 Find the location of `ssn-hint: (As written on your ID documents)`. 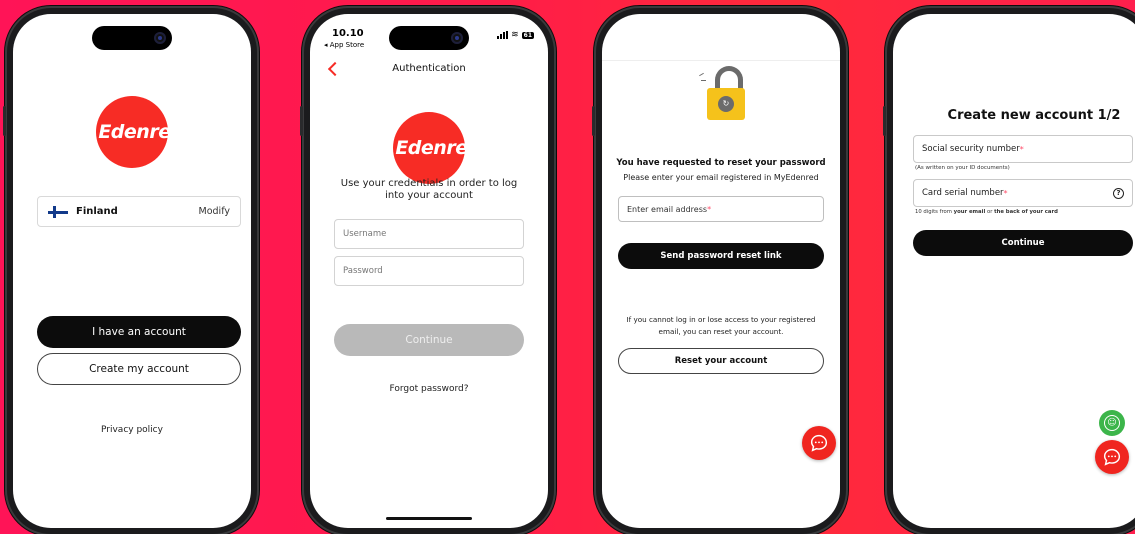

ssn-hint: (As written on your ID documents) is located at coordinates (962, 168).